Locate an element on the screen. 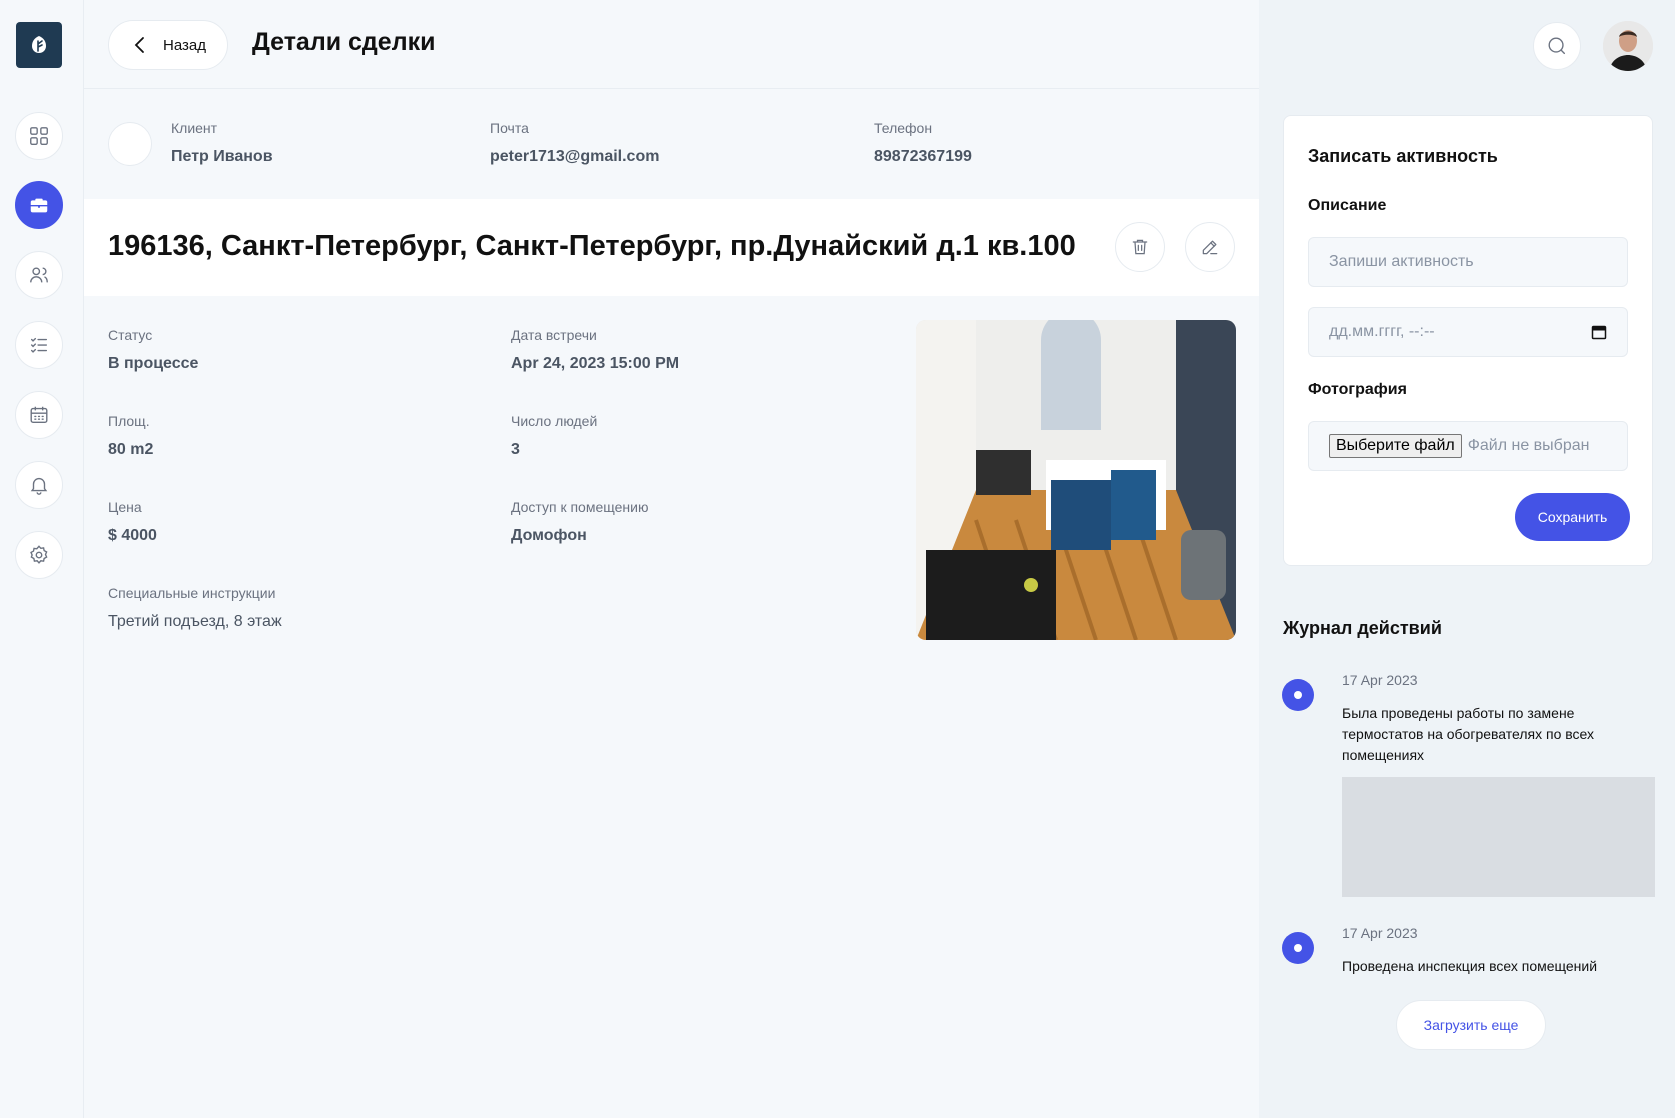 The width and height of the screenshot is (1675, 1118). instructions-value: Третий подъезд, 8 этаж is located at coordinates (195, 621).